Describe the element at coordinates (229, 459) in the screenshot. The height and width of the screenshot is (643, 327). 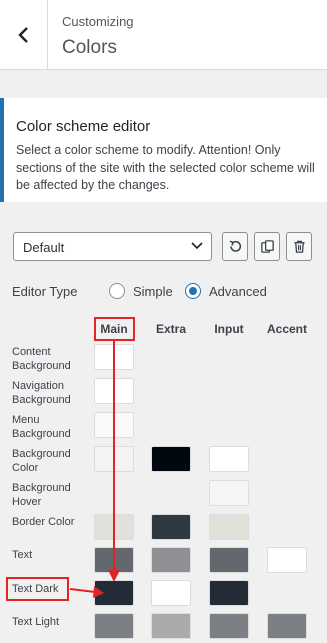
I see `color-swatch-background-color-input` at that location.